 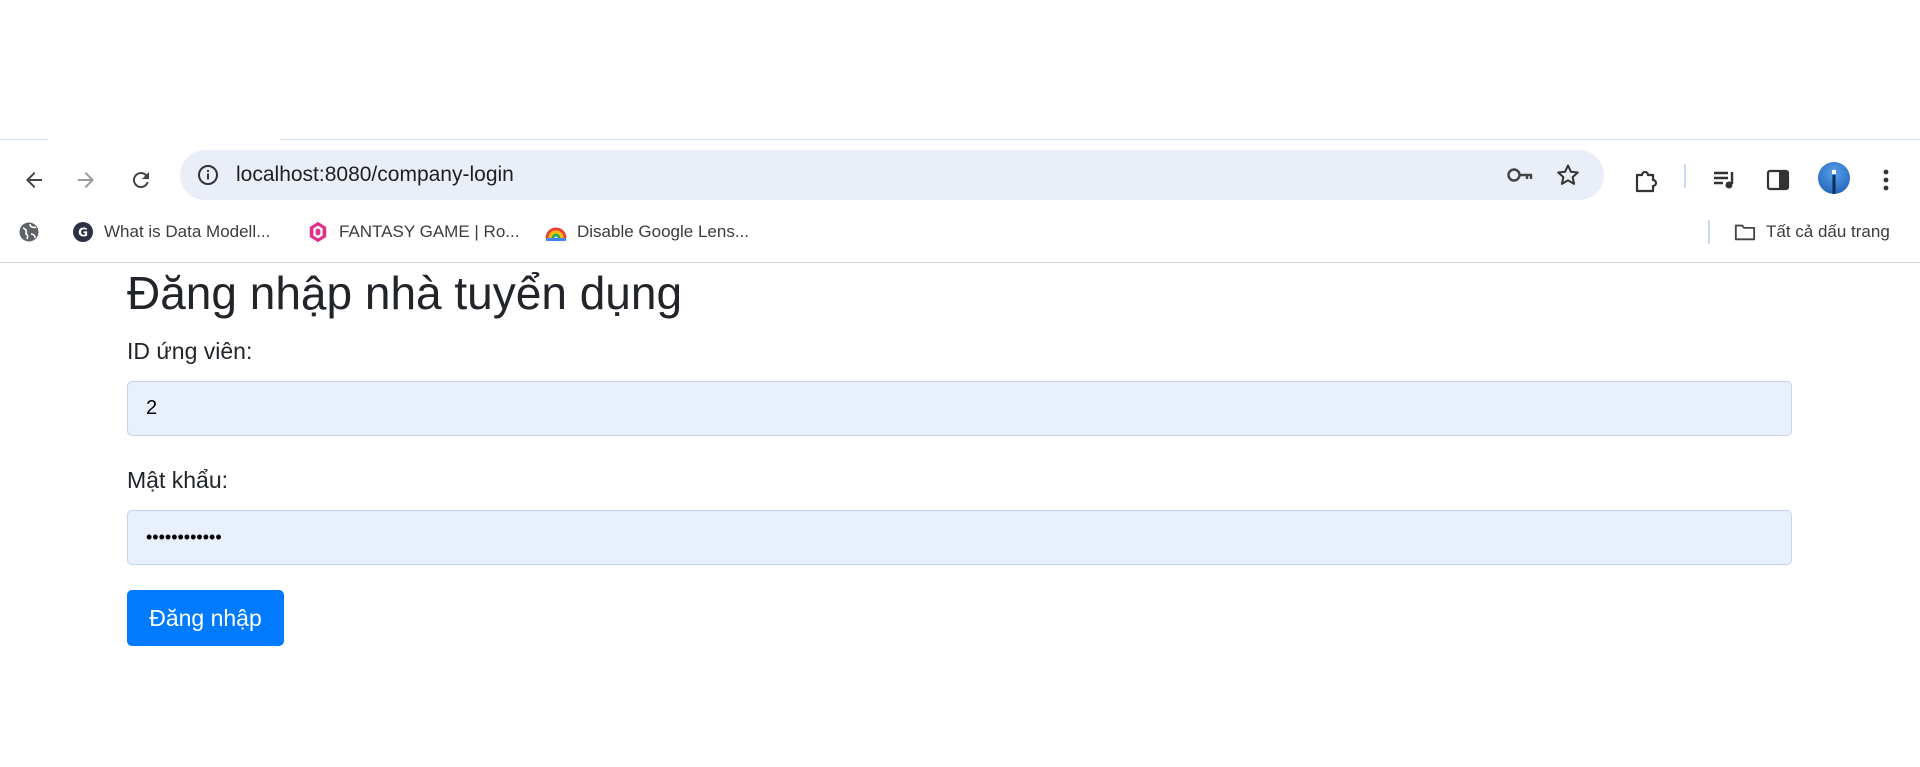 I want to click on back-arrow-icon, so click(x=34, y=180).